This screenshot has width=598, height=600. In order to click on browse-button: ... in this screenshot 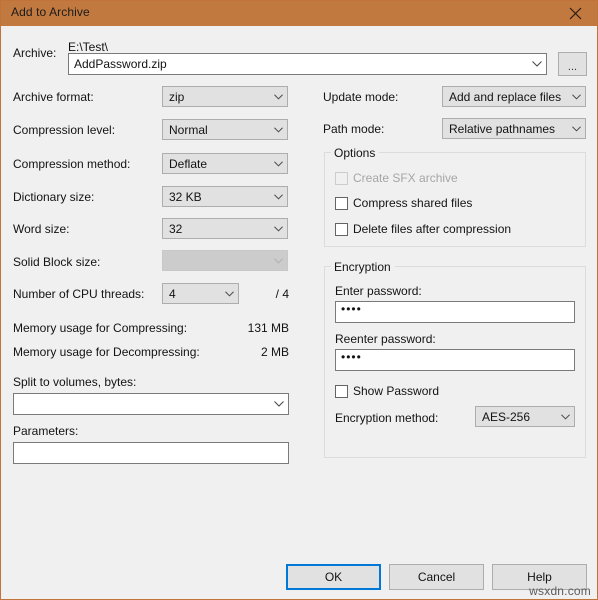, I will do `click(572, 64)`.